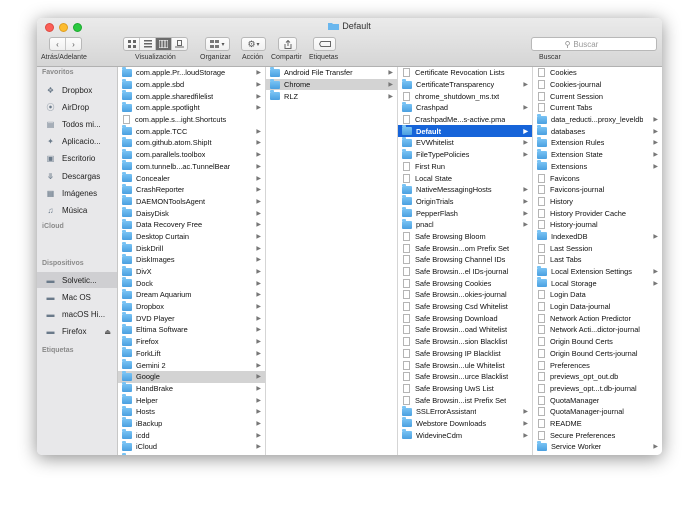  I want to click on folder-row: Firefox ▶, so click(191, 341).